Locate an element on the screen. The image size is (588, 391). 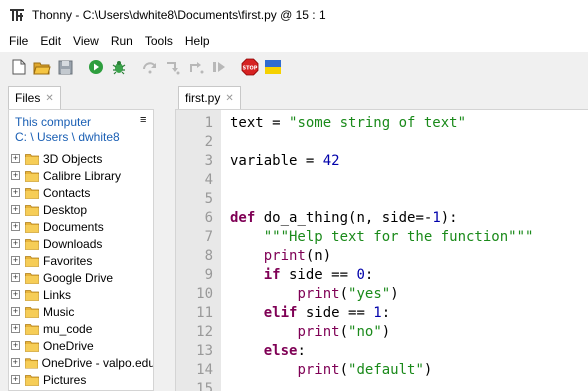
hamburger-menu-icon: ≡ is located at coordinates (143, 120).